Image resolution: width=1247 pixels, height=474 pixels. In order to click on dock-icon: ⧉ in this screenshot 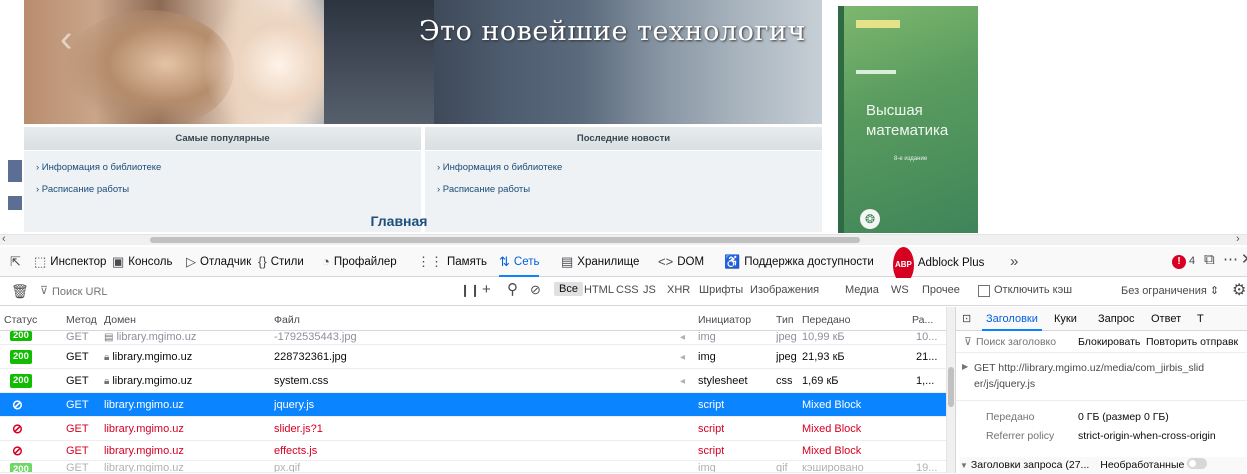, I will do `click(1209, 259)`.